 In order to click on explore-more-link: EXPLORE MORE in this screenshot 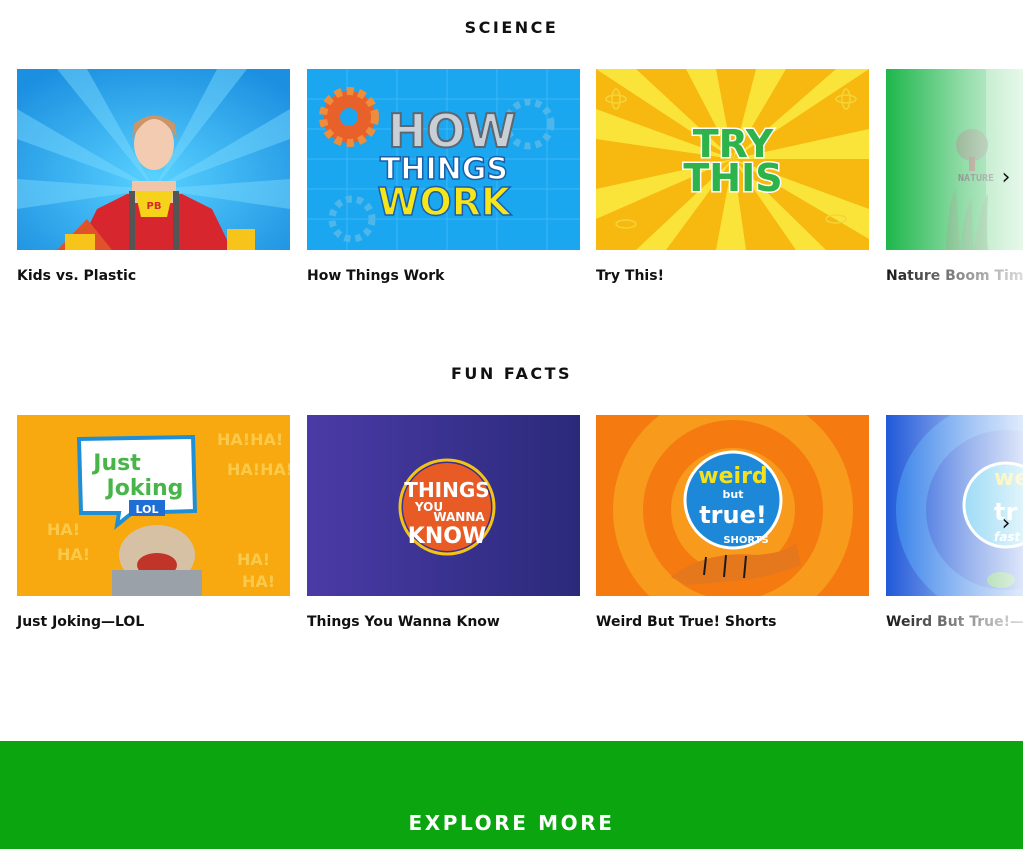, I will do `click(511, 823)`.